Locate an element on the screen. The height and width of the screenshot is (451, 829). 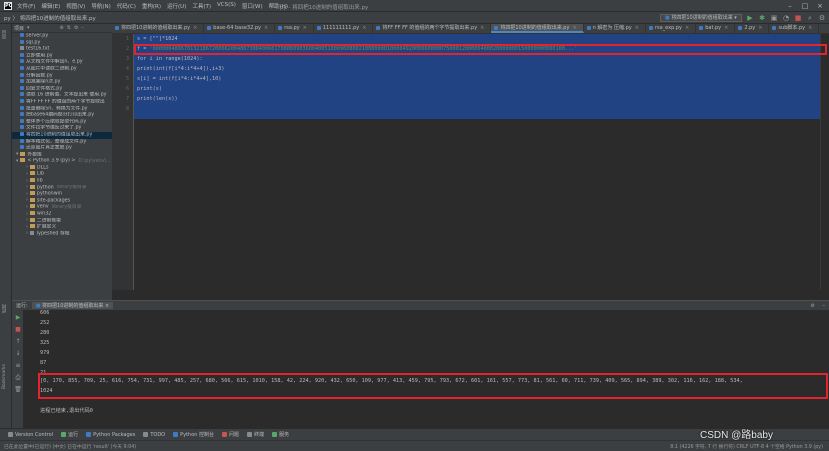
tree-item: sql.py is located at coordinates (62, 43).